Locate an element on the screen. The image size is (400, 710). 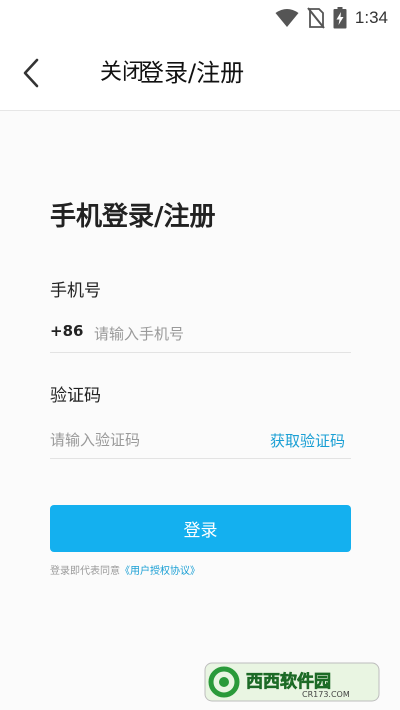
agreement-text: 登录即代表同意《用户授权协议》 is located at coordinates (125, 569).